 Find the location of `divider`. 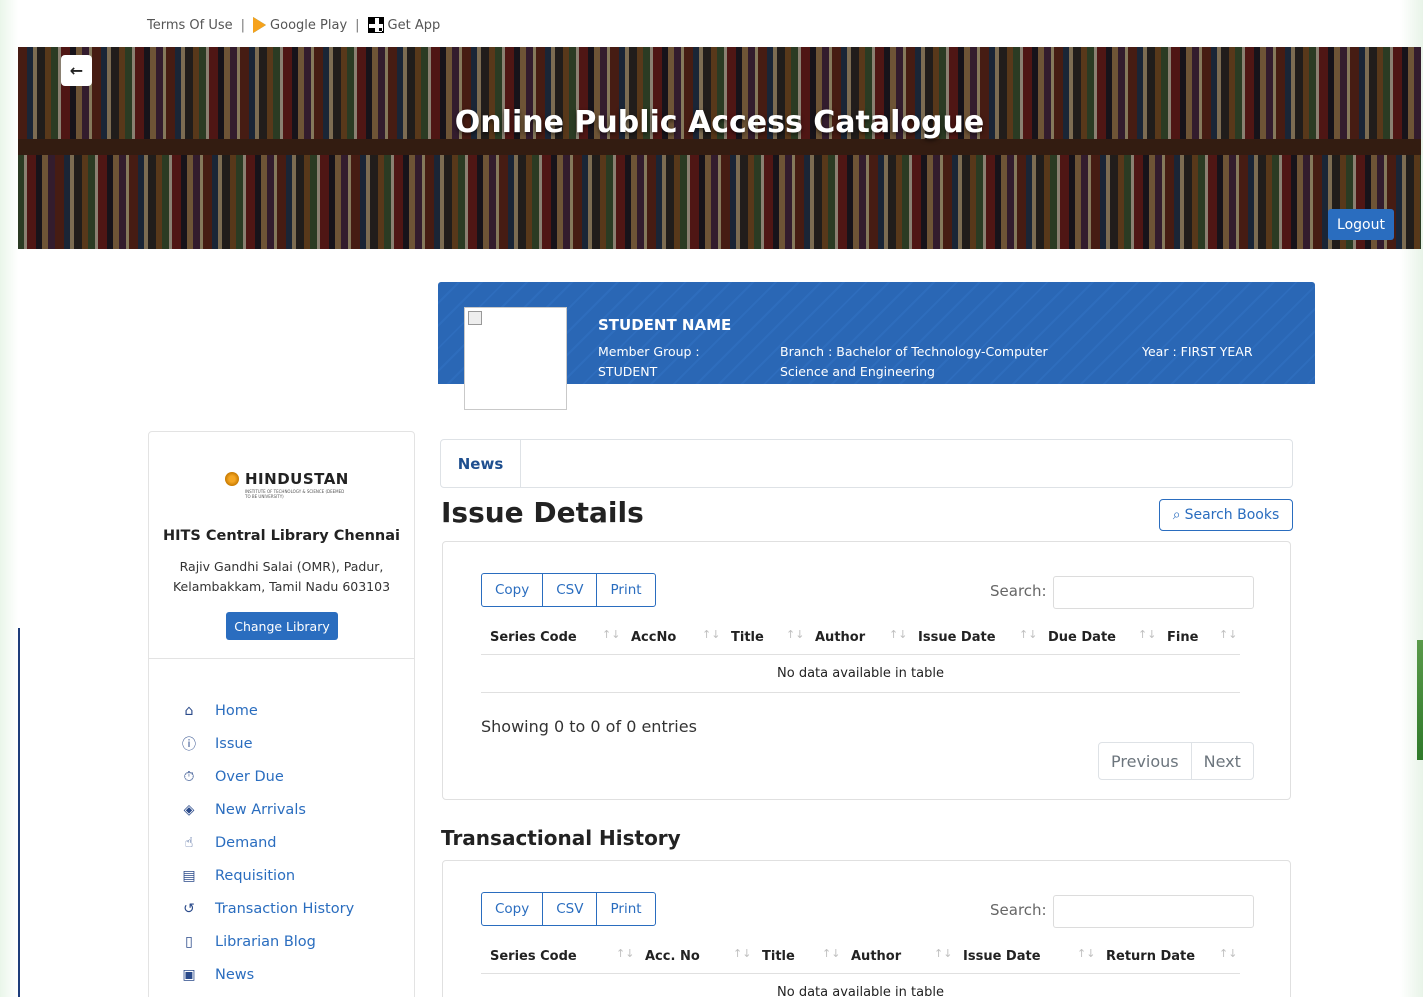

divider is located at coordinates (281, 658).